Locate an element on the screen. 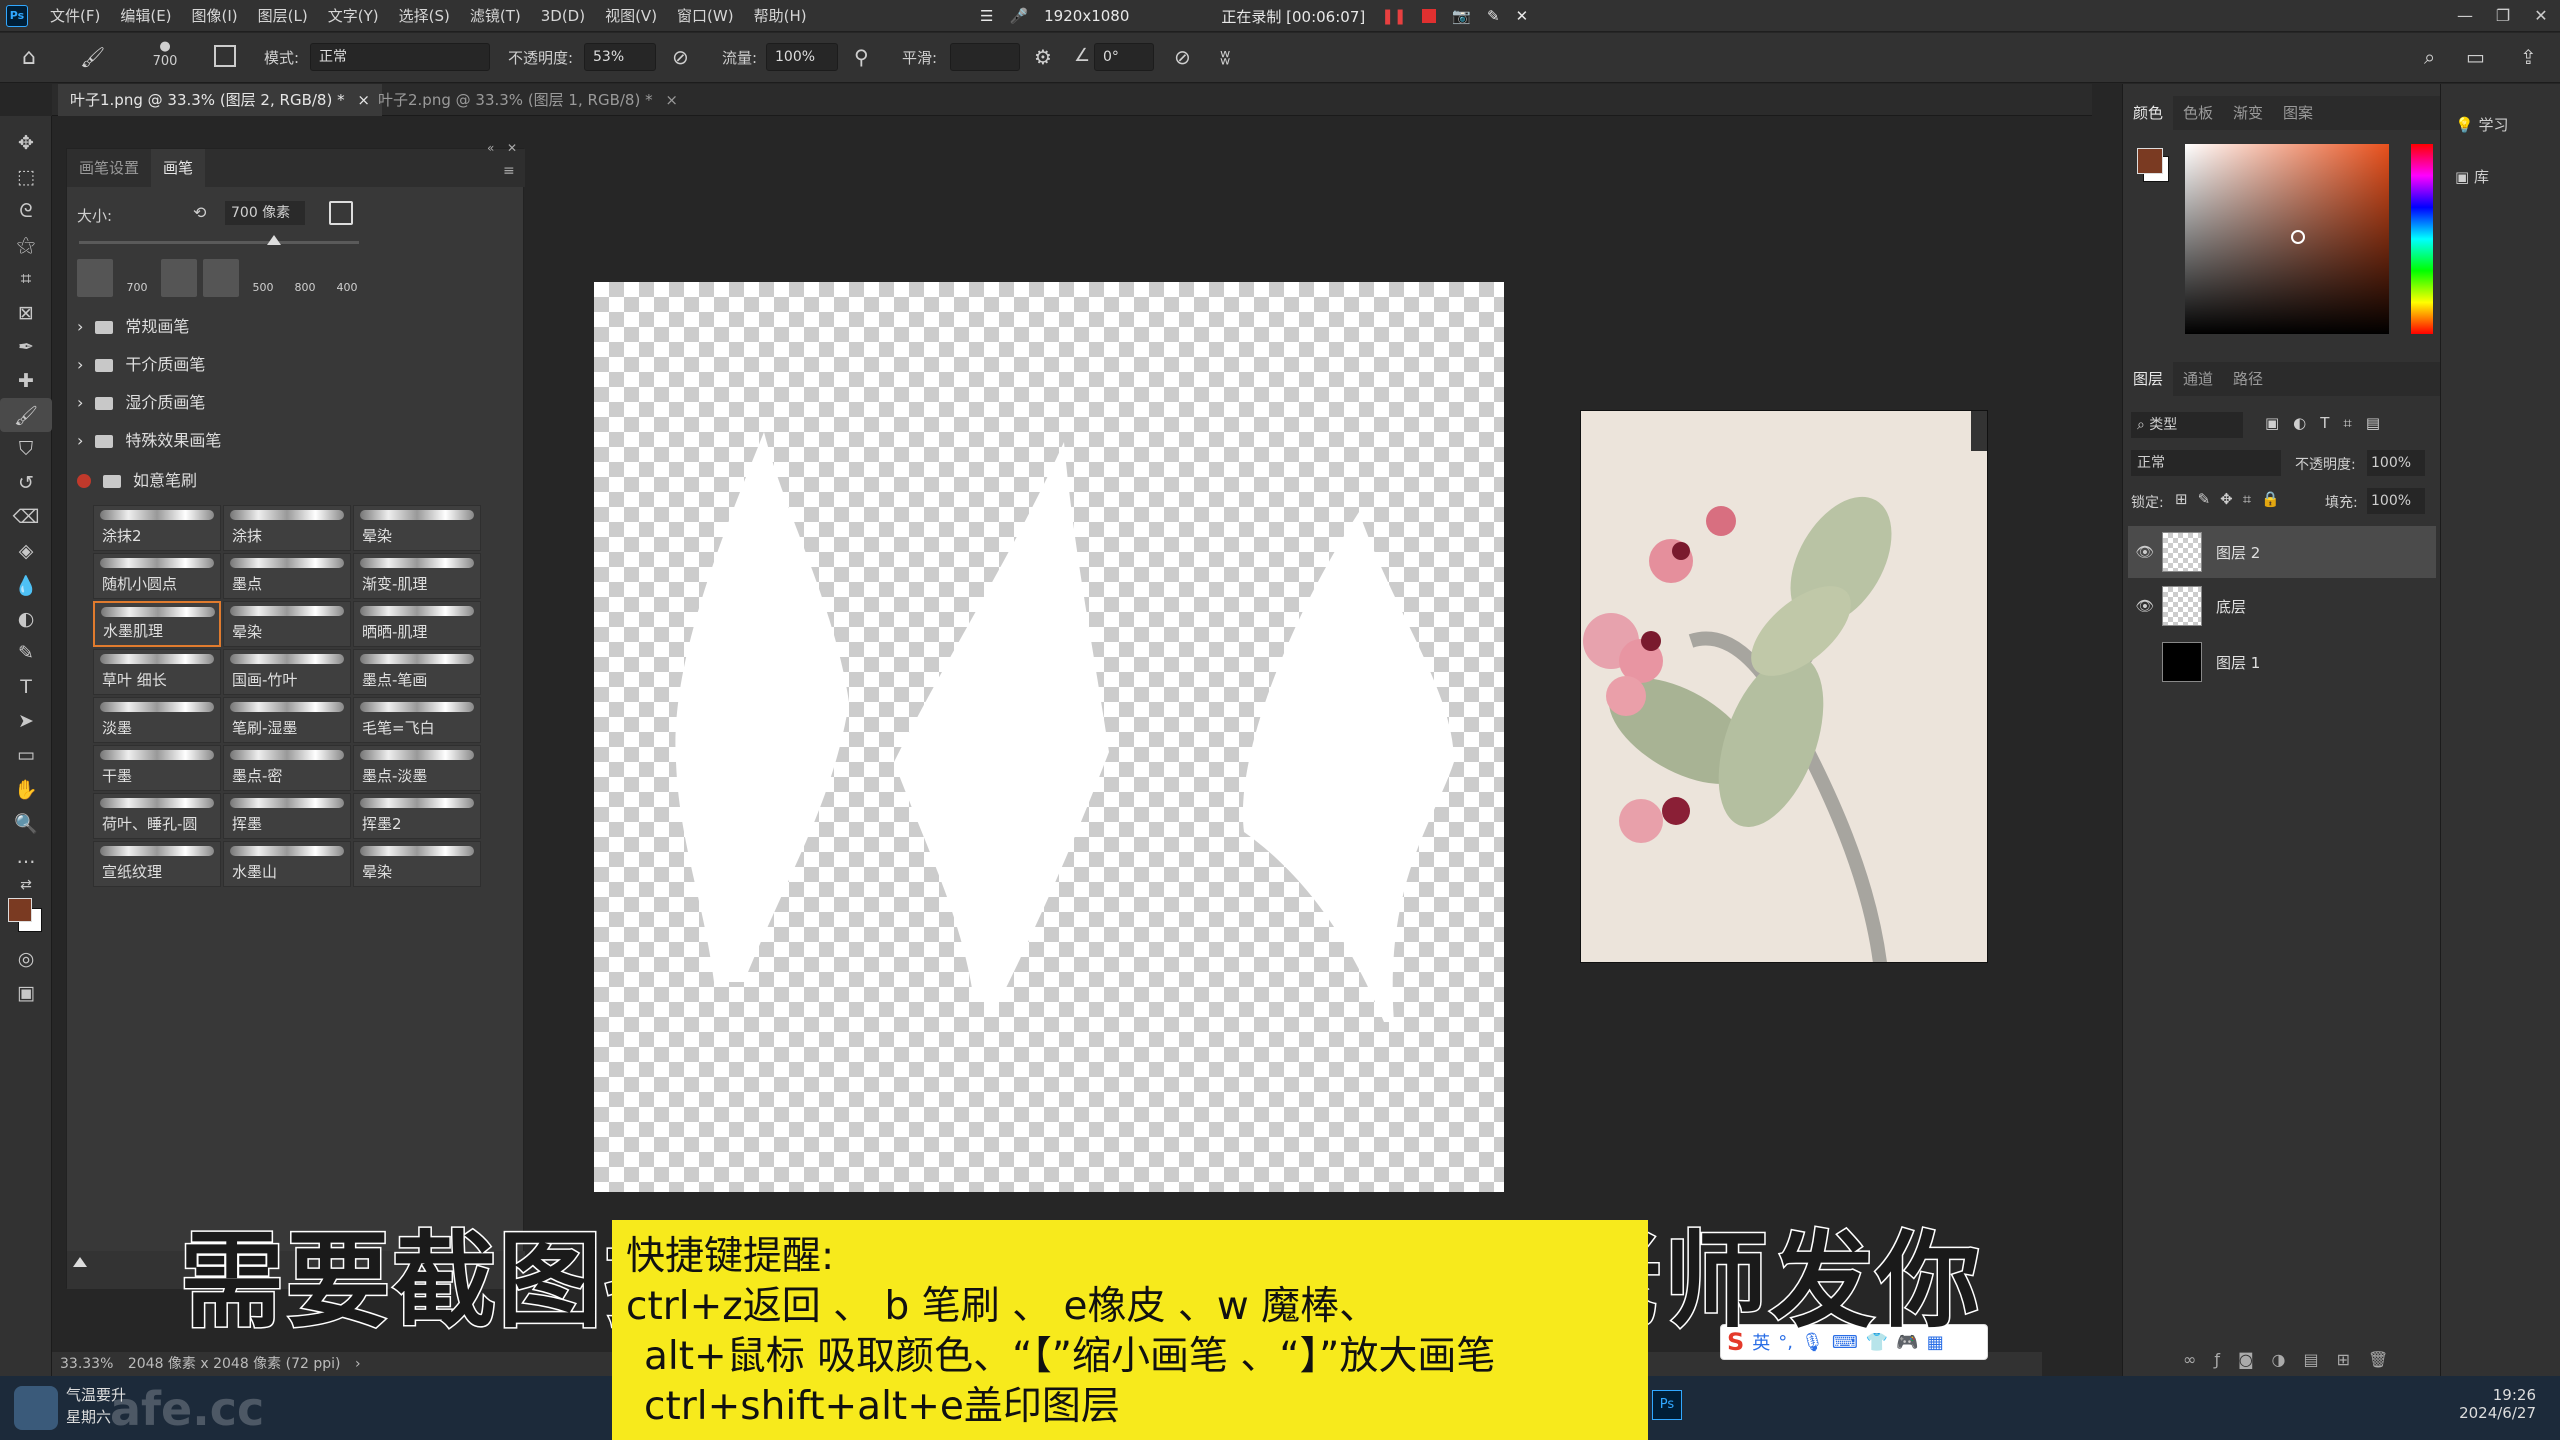 This screenshot has height=1440, width=2560. menu-view: 视图(V) is located at coordinates (631, 16).